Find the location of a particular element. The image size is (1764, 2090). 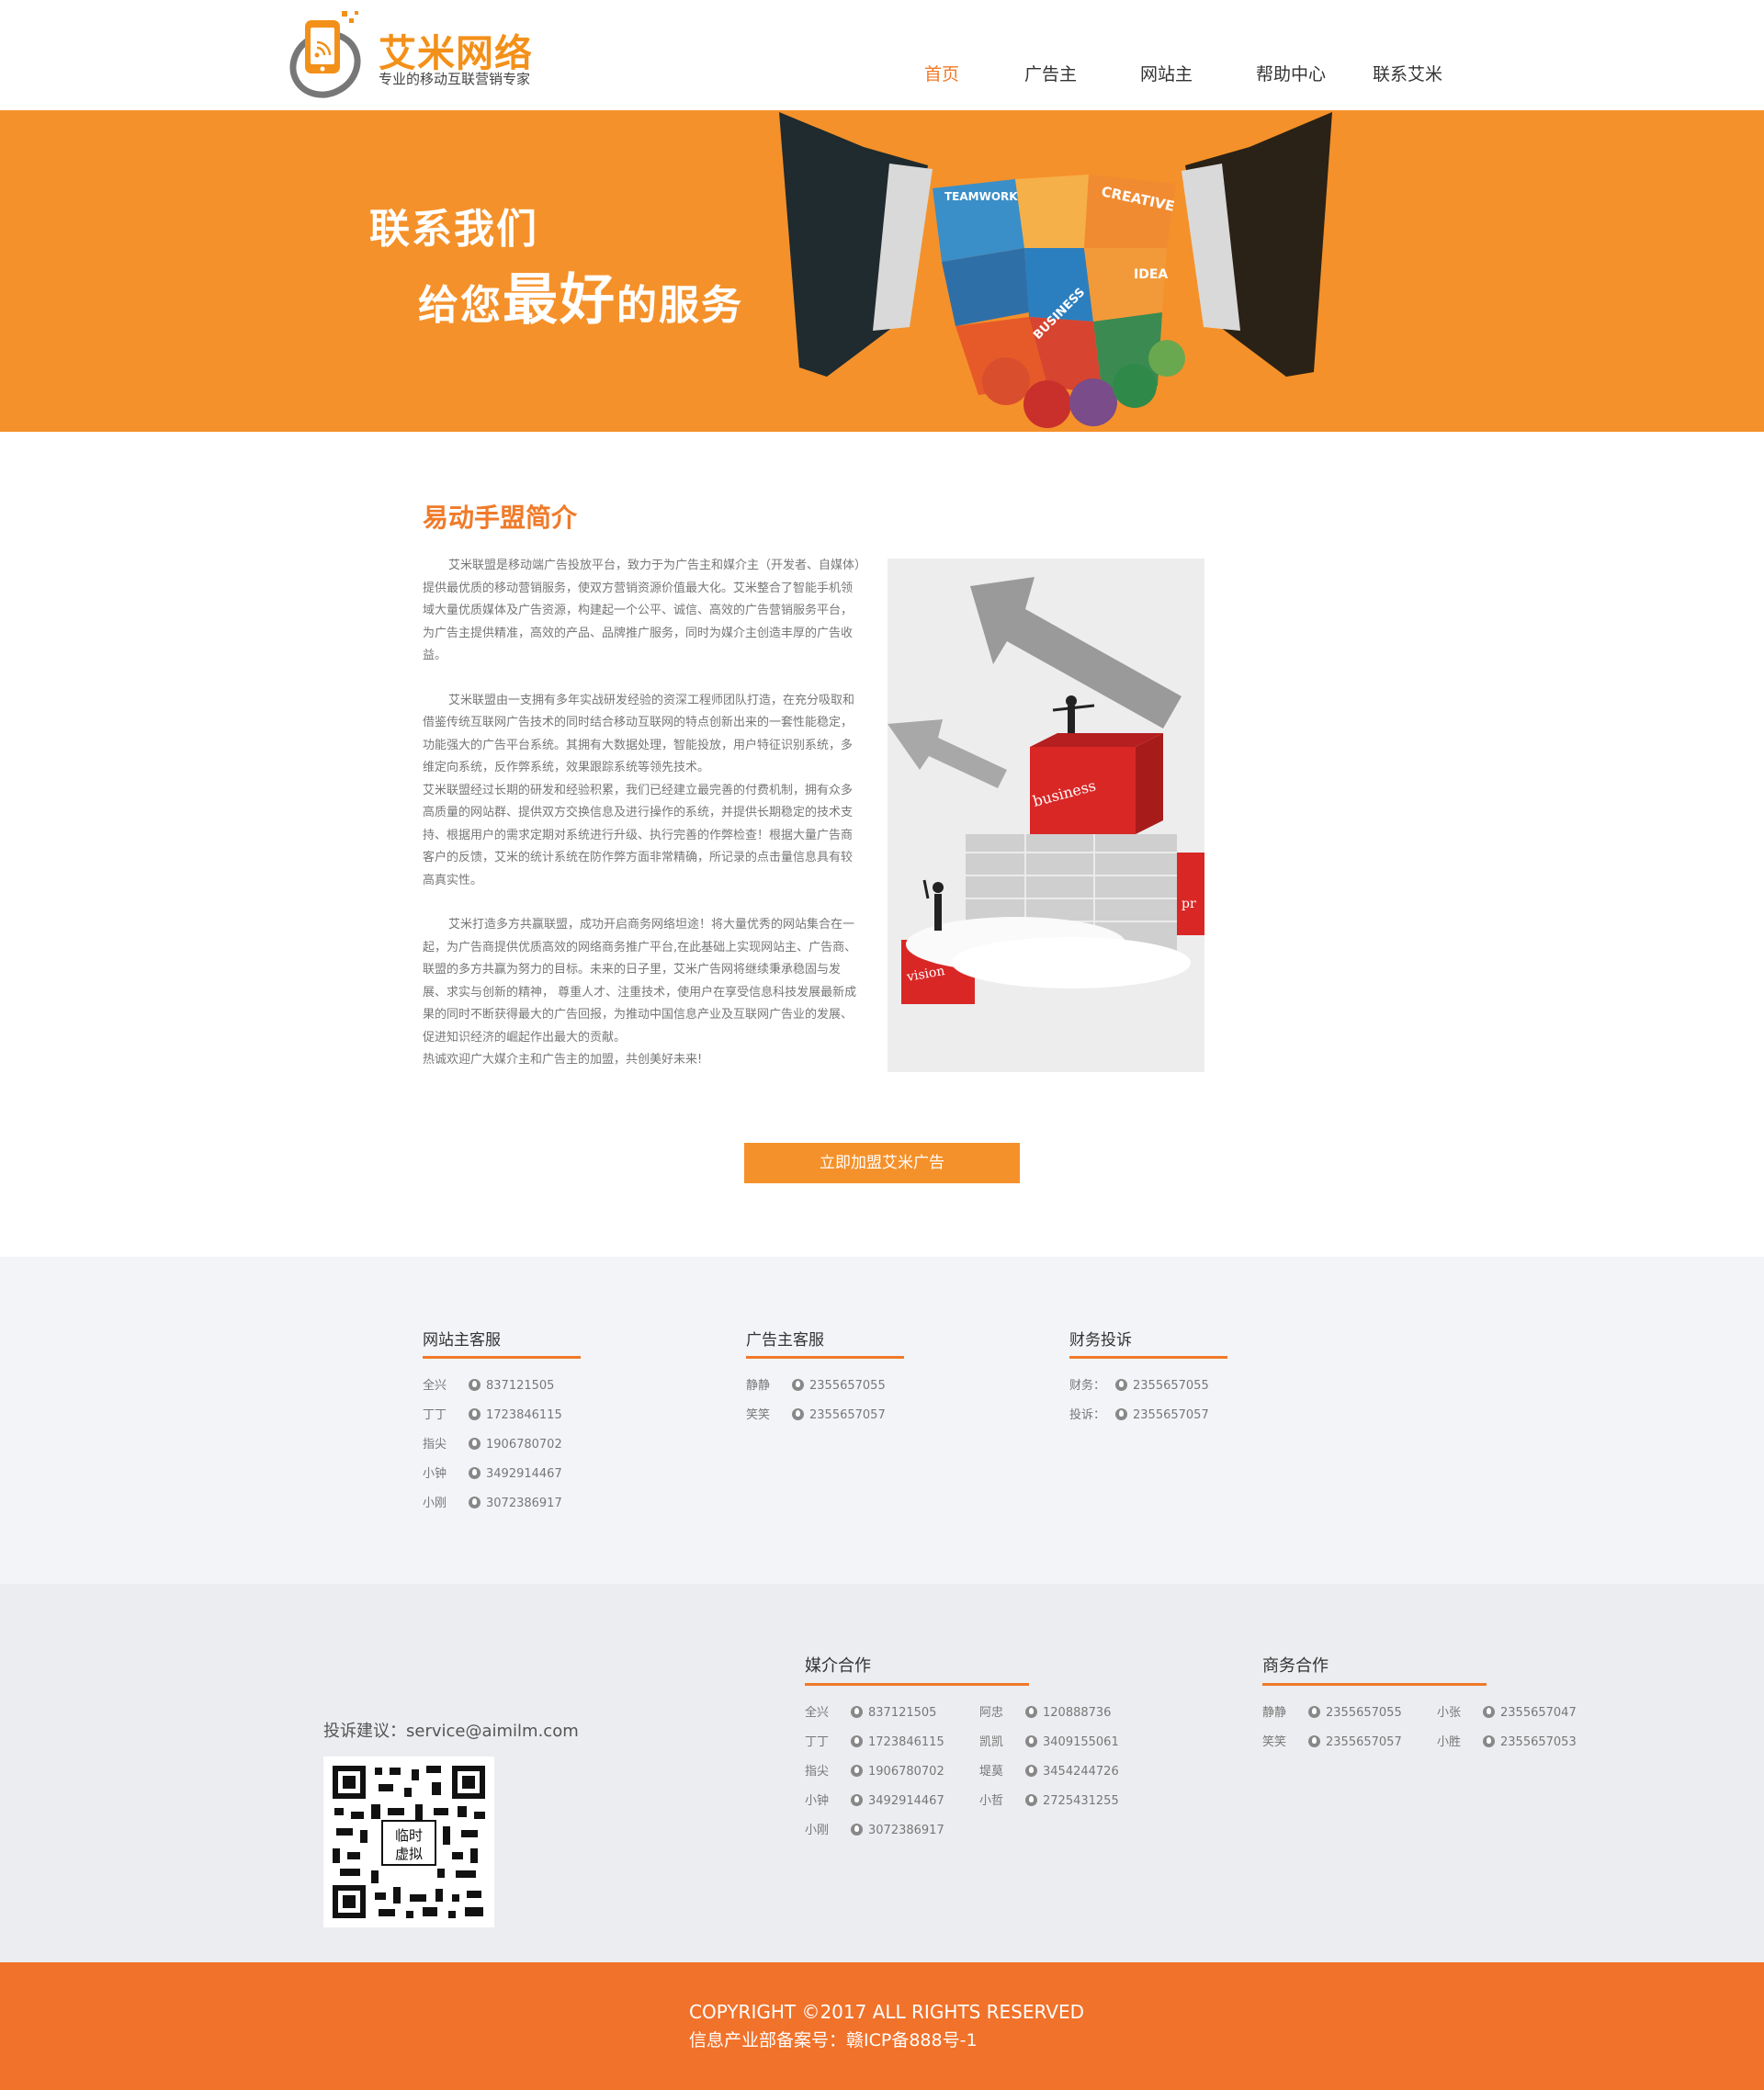

banner-sub-post: 的服务 is located at coordinates (679, 305).